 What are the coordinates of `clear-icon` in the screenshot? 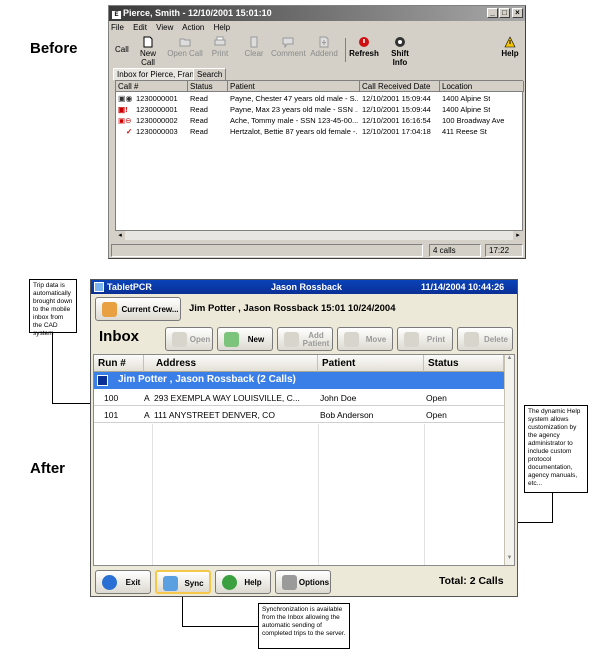 It's located at (254, 42).